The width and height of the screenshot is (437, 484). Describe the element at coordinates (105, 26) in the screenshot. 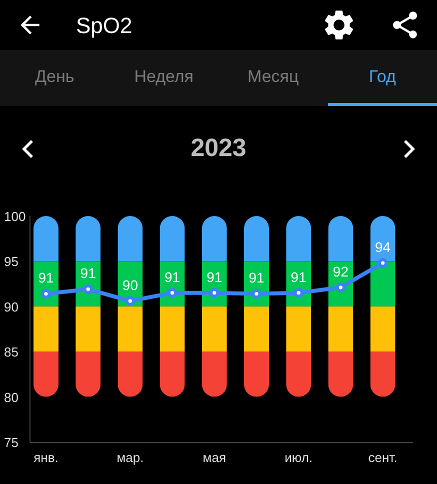

I see `screen-title: SpO2` at that location.